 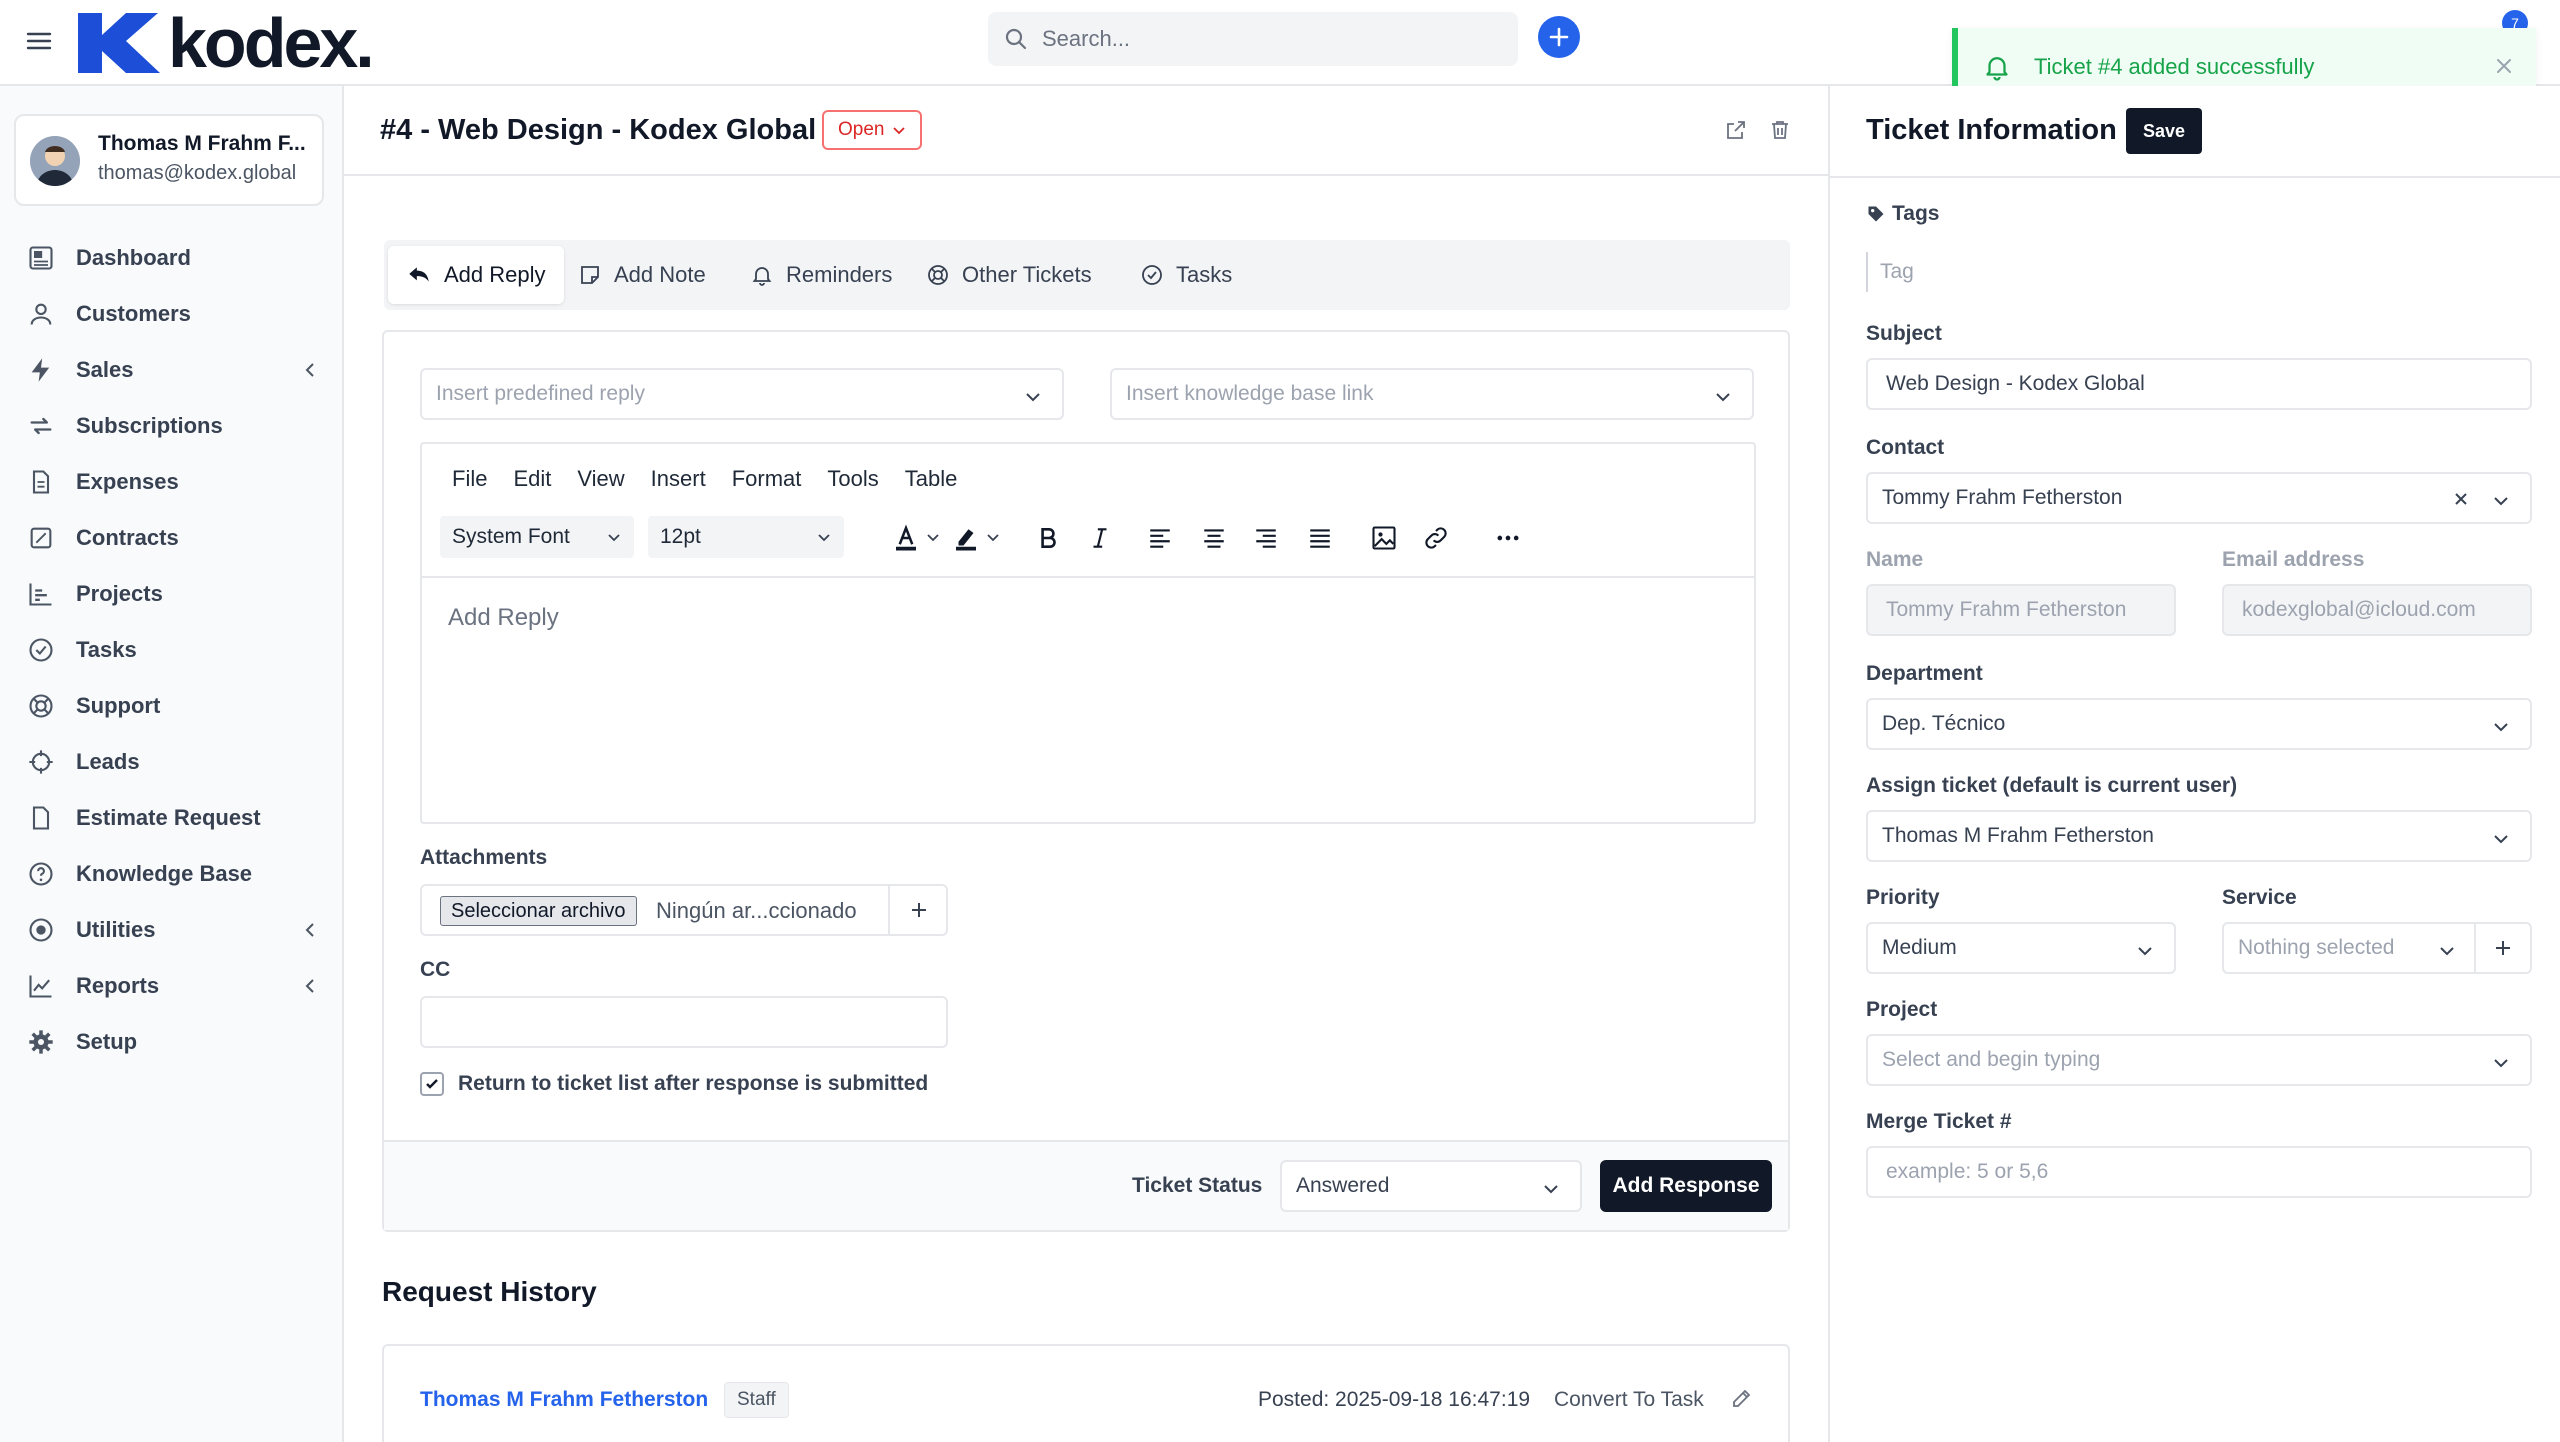 I want to click on edit-icon, so click(x=1742, y=1398).